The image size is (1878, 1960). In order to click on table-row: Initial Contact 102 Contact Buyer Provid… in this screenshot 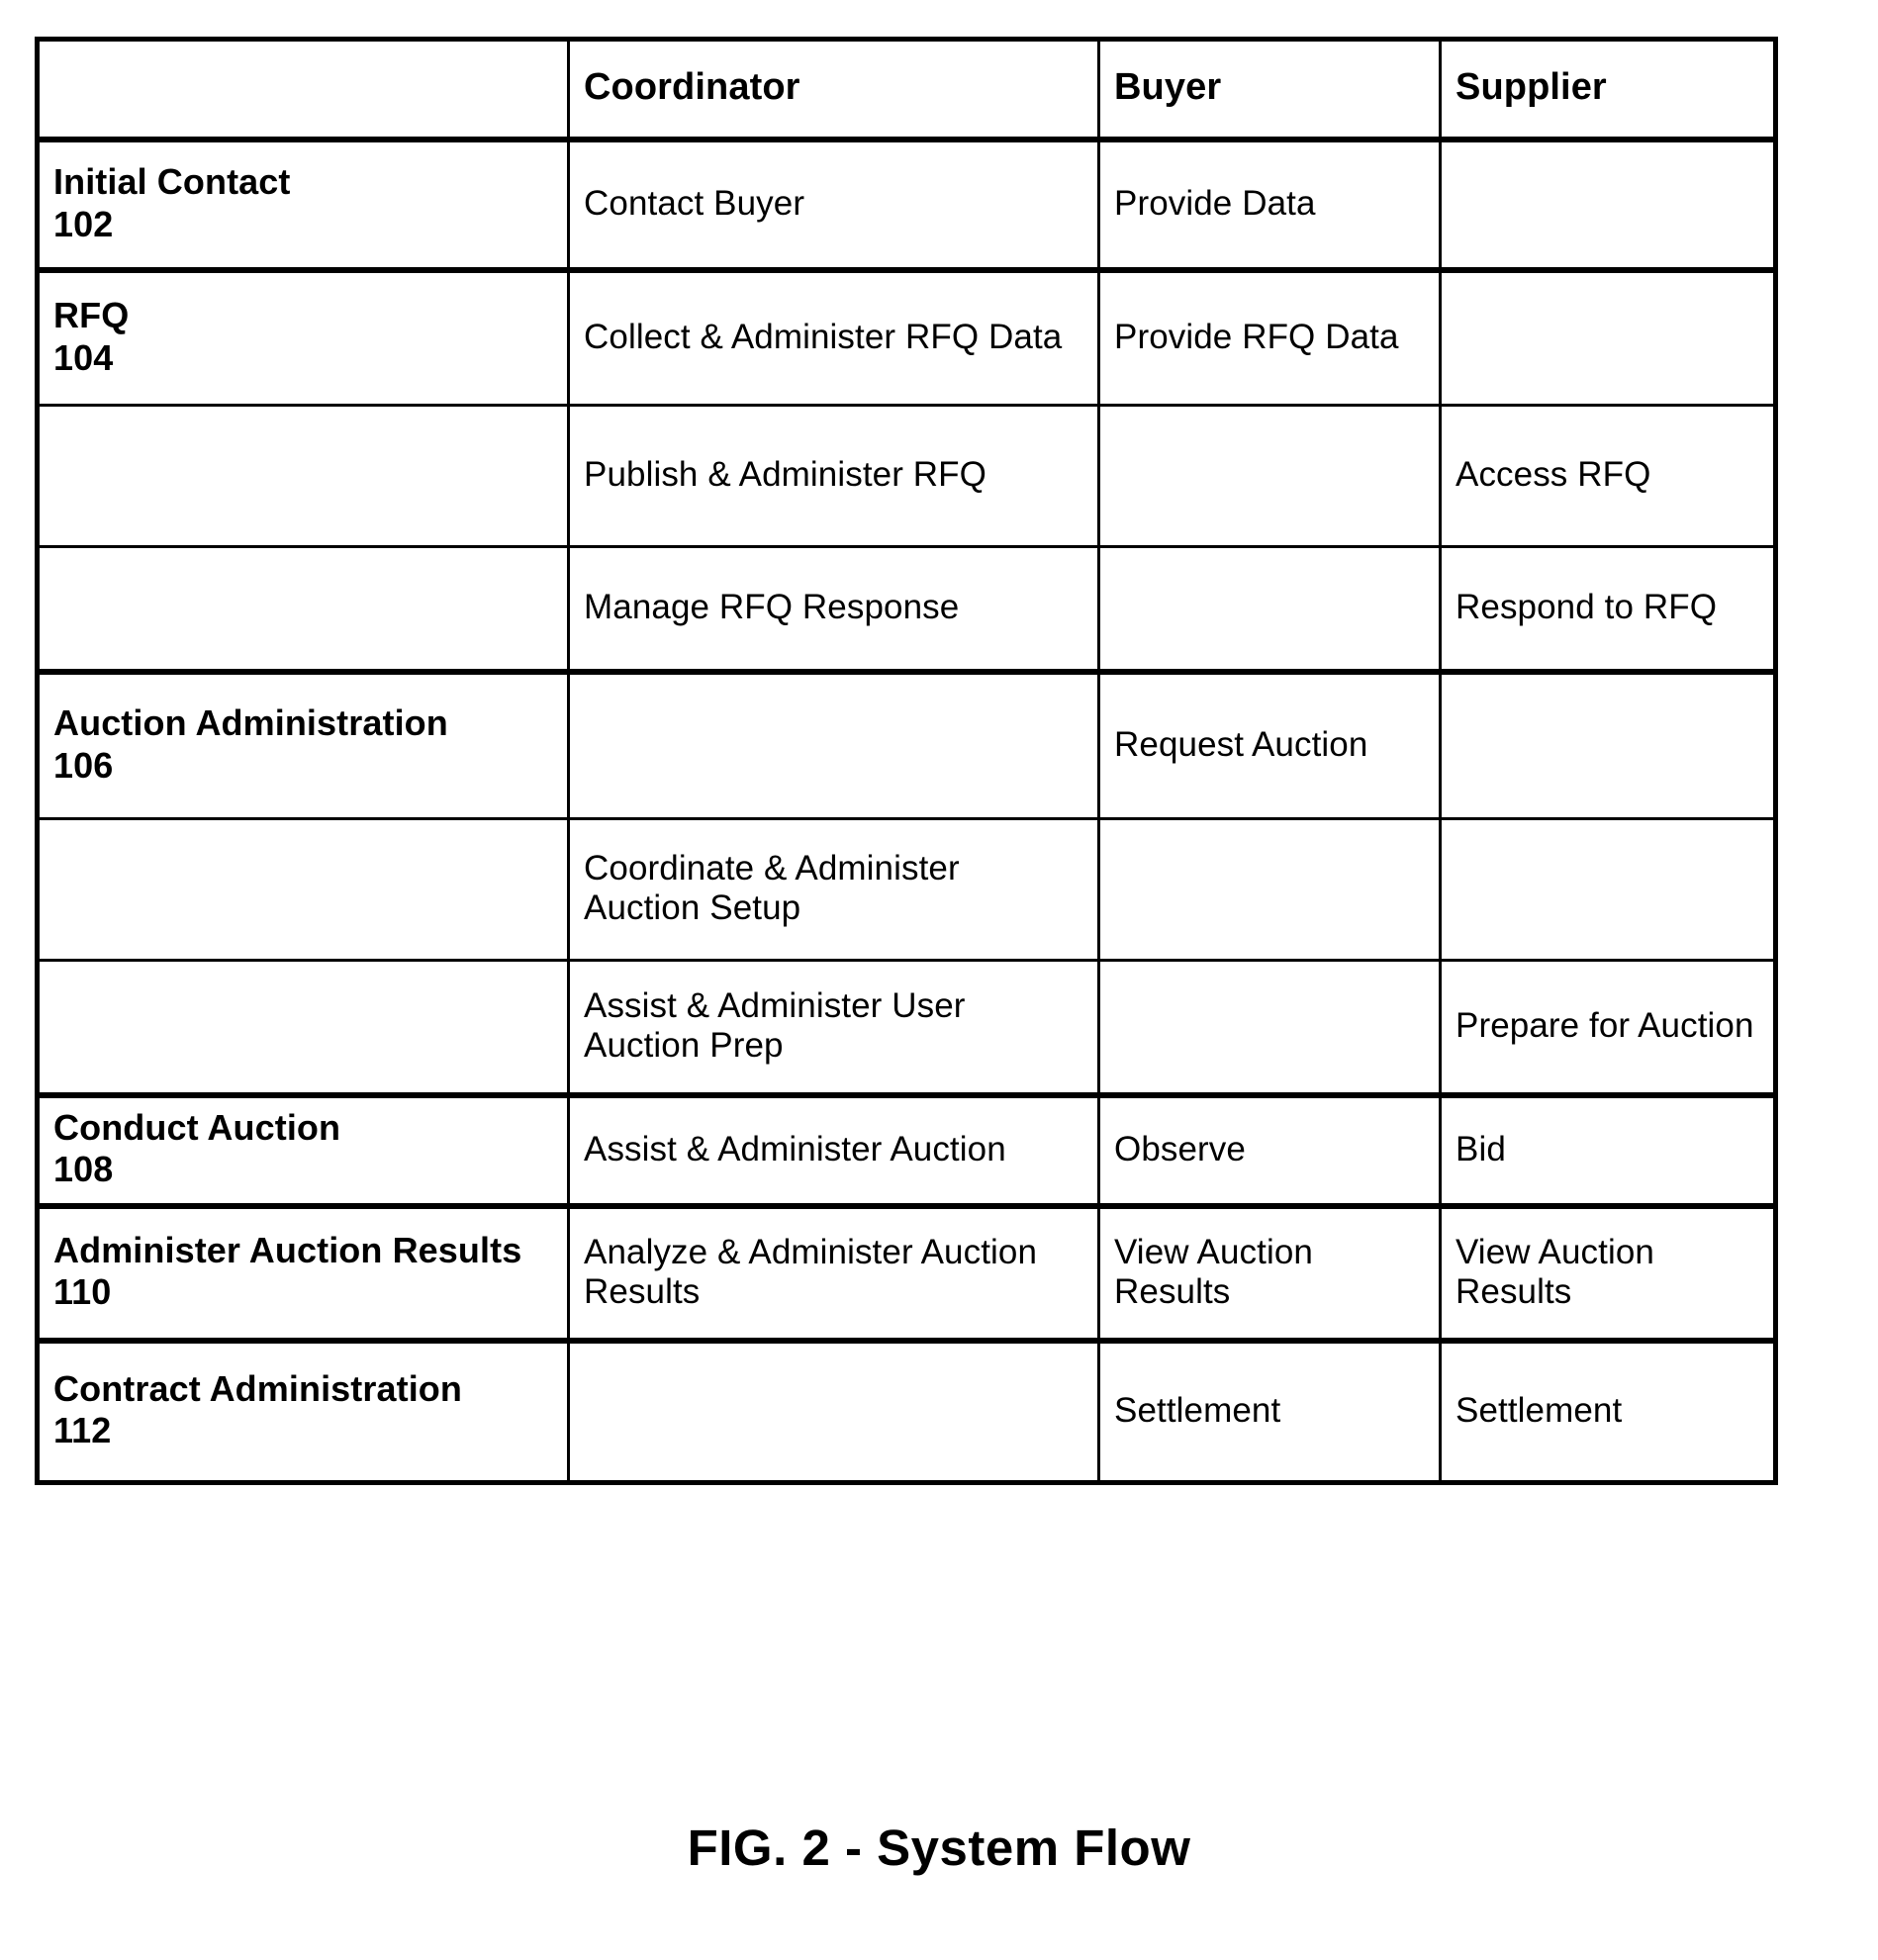, I will do `click(907, 204)`.